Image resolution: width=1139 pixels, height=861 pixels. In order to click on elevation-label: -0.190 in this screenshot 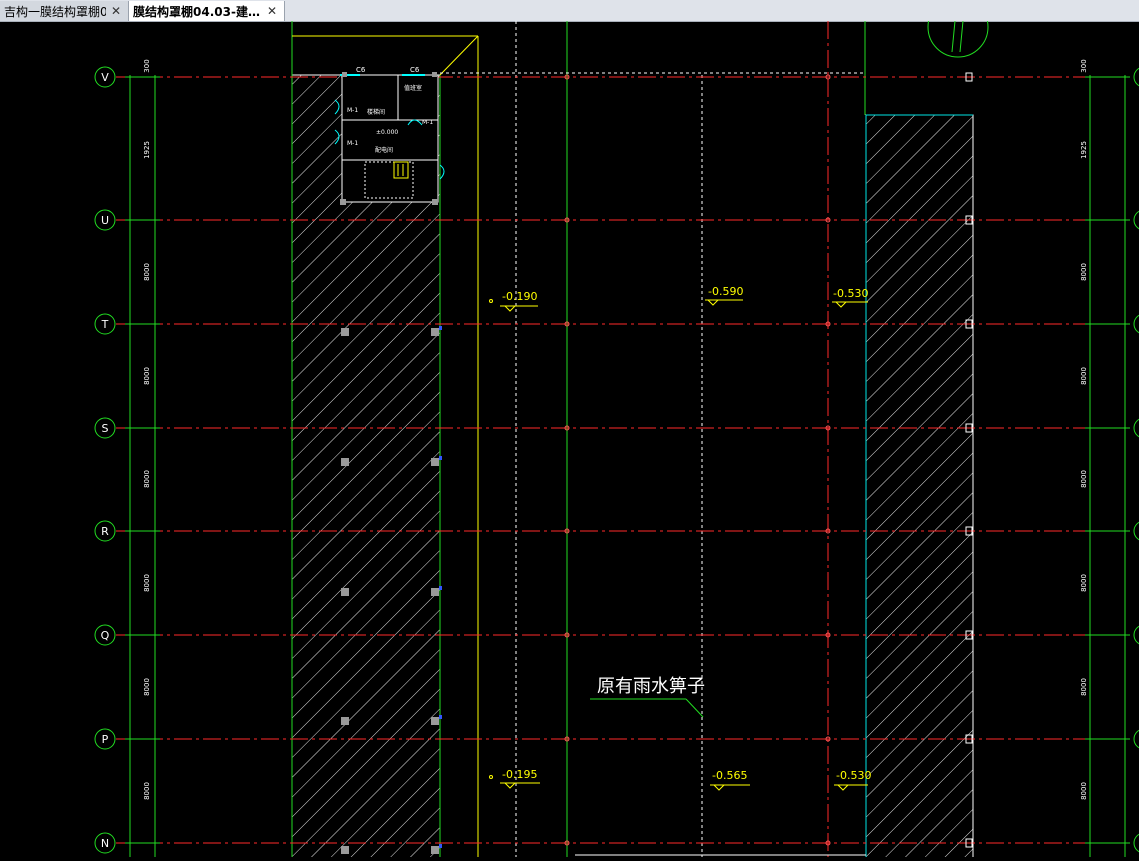, I will do `click(519, 296)`.